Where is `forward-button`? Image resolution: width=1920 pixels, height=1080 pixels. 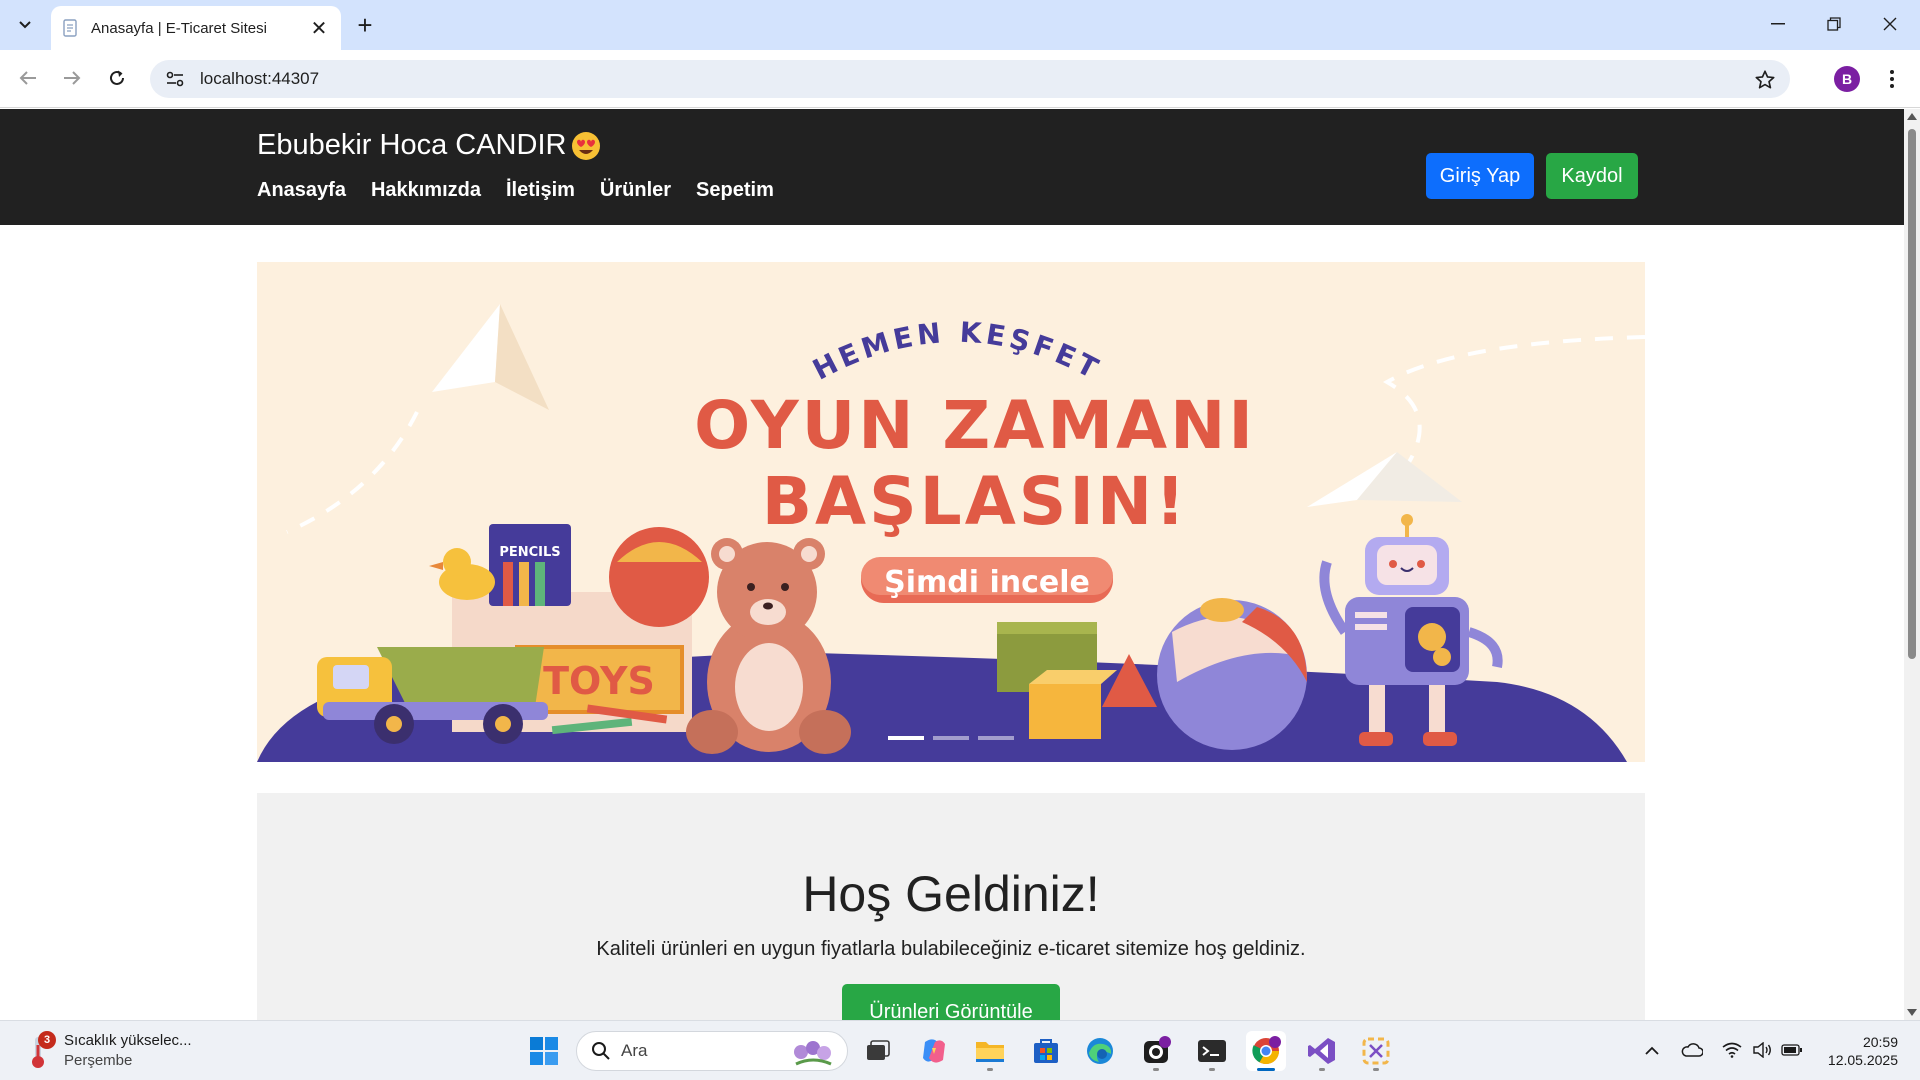
forward-button is located at coordinates (72, 78).